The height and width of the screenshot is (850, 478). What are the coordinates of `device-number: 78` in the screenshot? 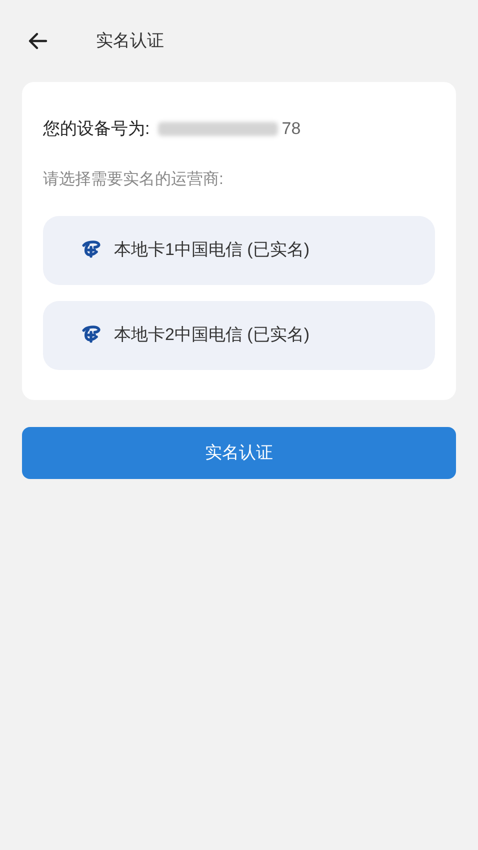 It's located at (291, 129).